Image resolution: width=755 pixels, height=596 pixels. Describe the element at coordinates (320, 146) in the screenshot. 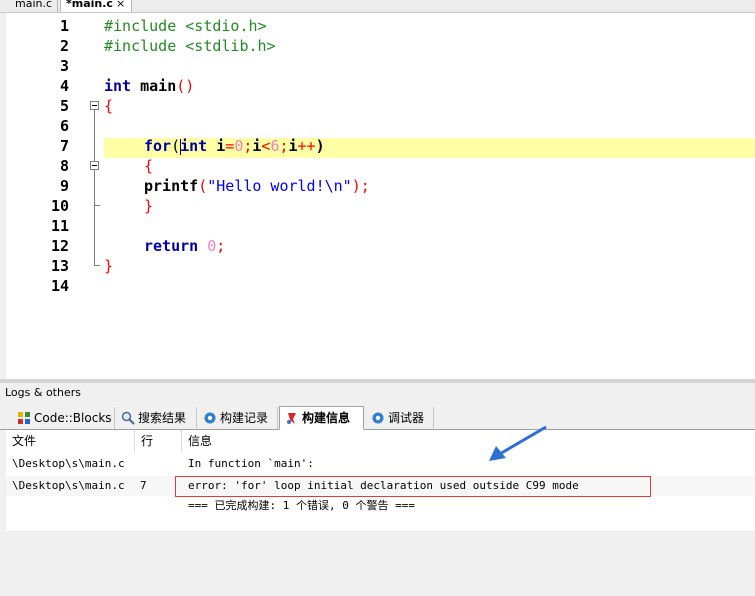

I see `operator: )` at that location.